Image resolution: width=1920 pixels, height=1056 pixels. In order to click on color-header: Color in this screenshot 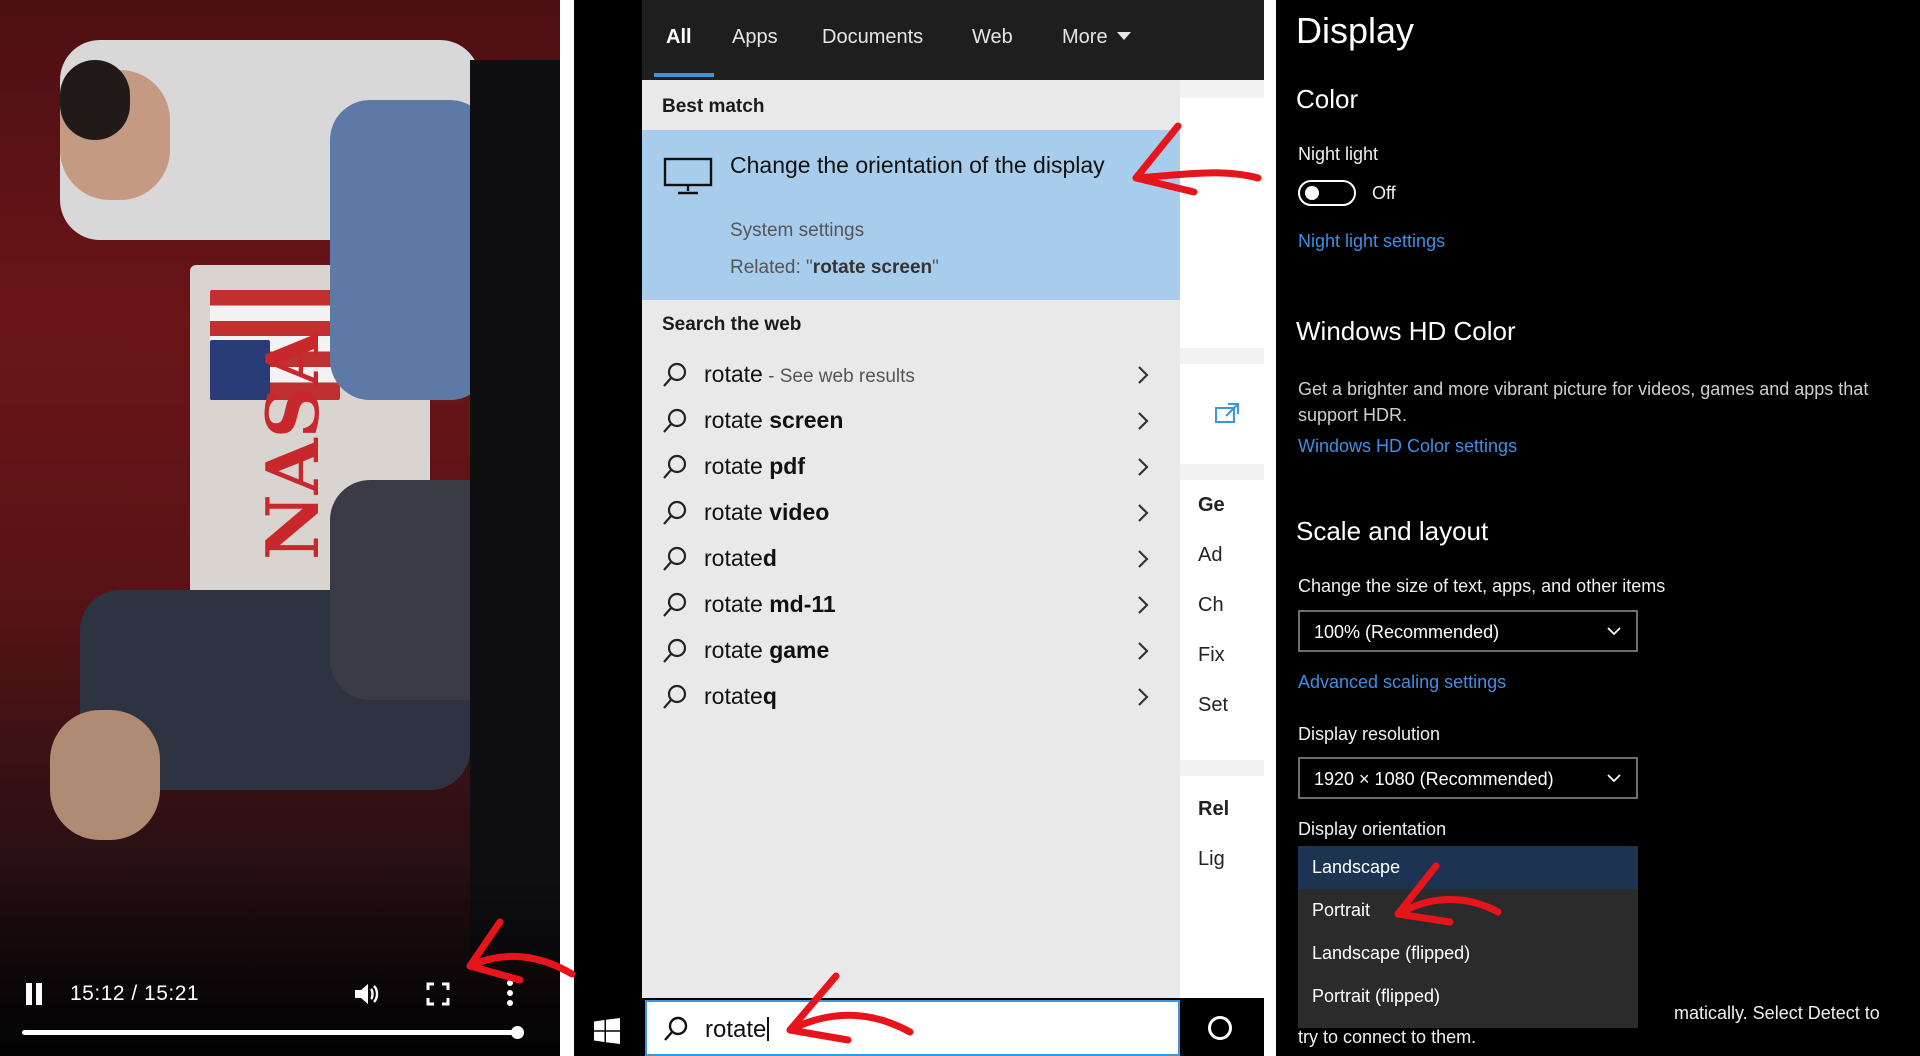, I will do `click(1327, 99)`.